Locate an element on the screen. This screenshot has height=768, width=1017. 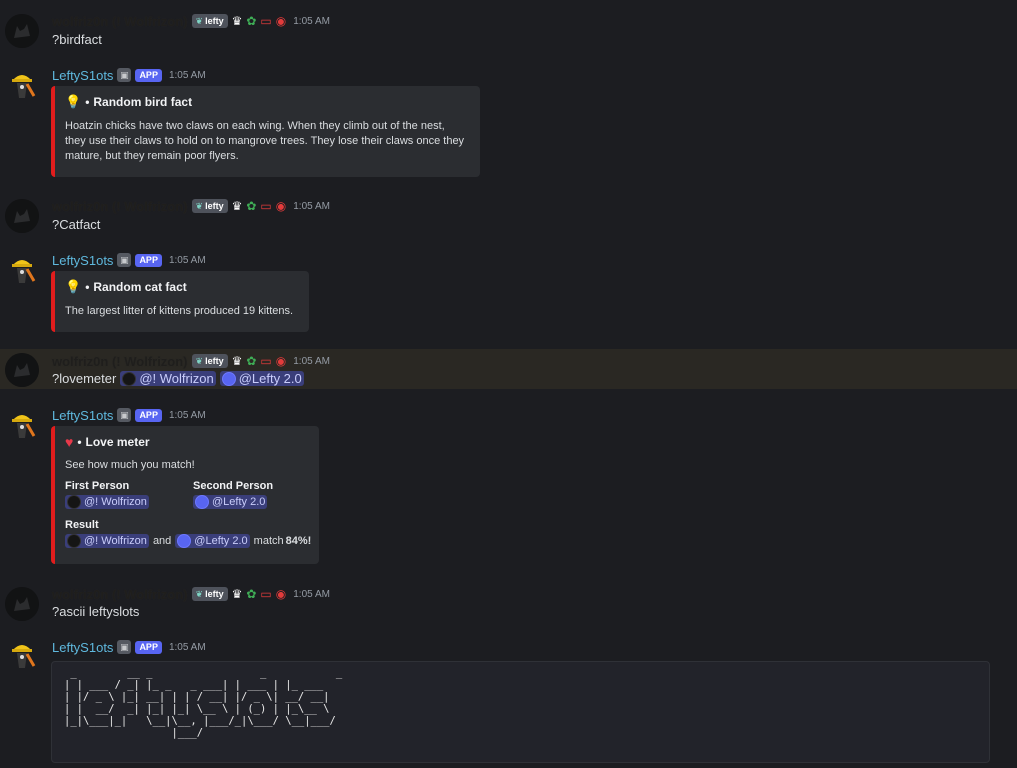
message-text: ?lovemeter @! Wolfrizon @Lefty 2.0 is located at coordinates (178, 378).